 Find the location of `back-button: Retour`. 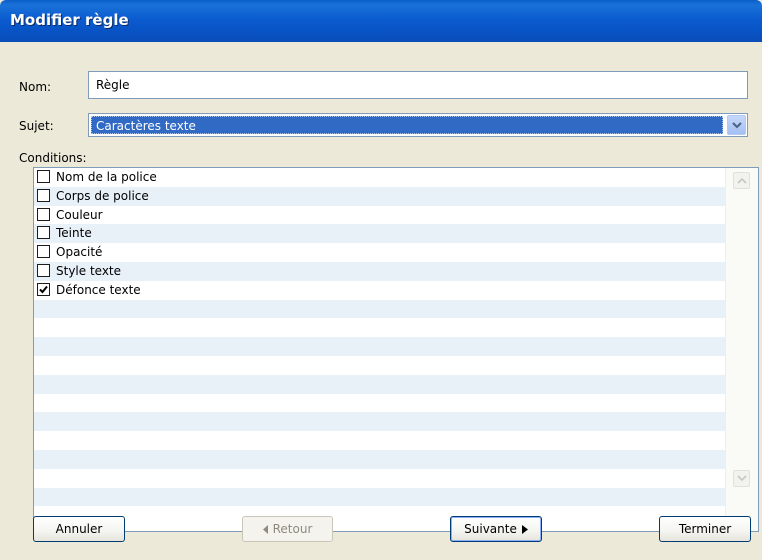

back-button: Retour is located at coordinates (287, 529).